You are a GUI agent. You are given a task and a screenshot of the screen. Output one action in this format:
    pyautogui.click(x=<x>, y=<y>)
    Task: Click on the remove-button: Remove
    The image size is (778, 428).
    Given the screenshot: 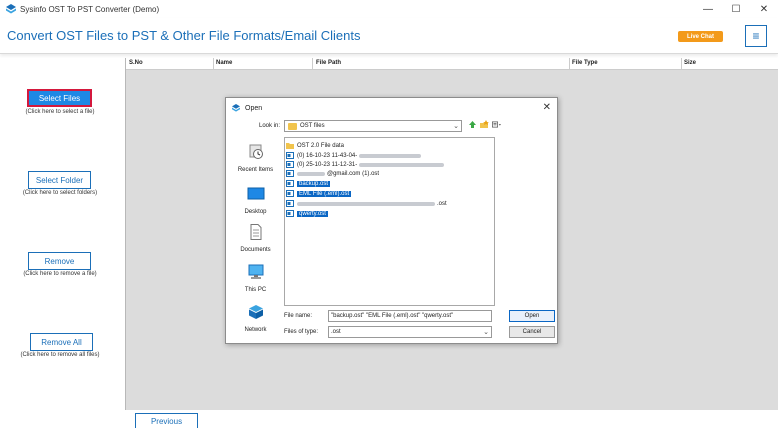 What is the action you would take?
    pyautogui.click(x=59, y=261)
    